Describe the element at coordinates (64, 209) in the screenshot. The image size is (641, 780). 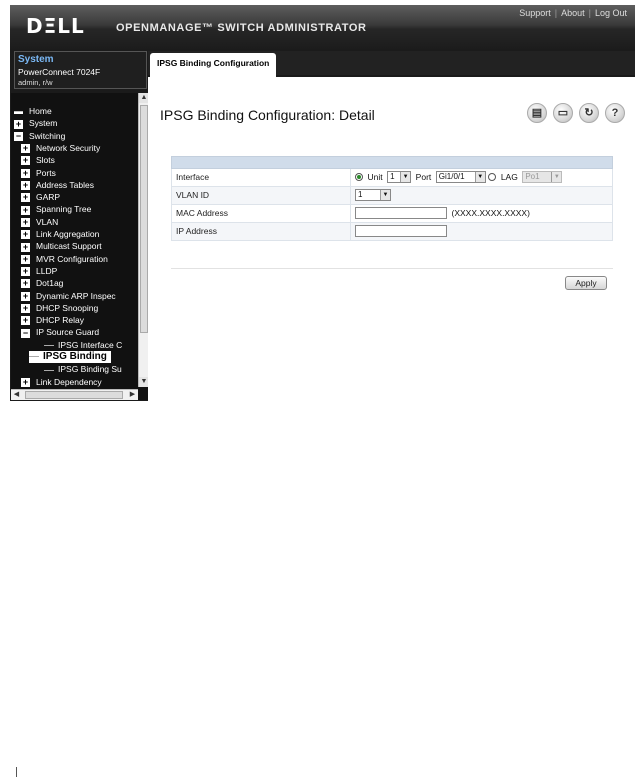
I see `nav-item-label: Spanning Tree` at that location.